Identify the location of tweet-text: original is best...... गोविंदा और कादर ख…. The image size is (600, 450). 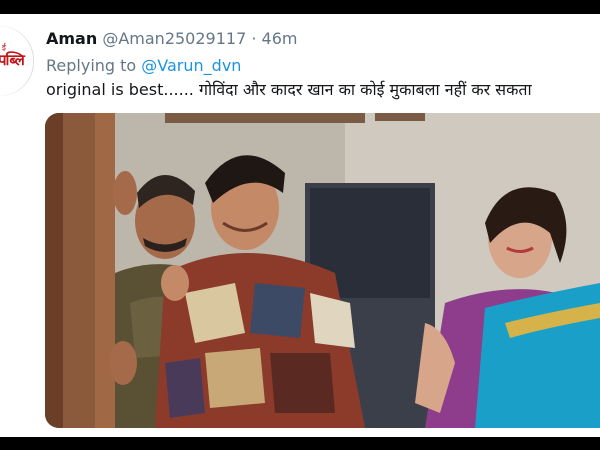
(289, 89).